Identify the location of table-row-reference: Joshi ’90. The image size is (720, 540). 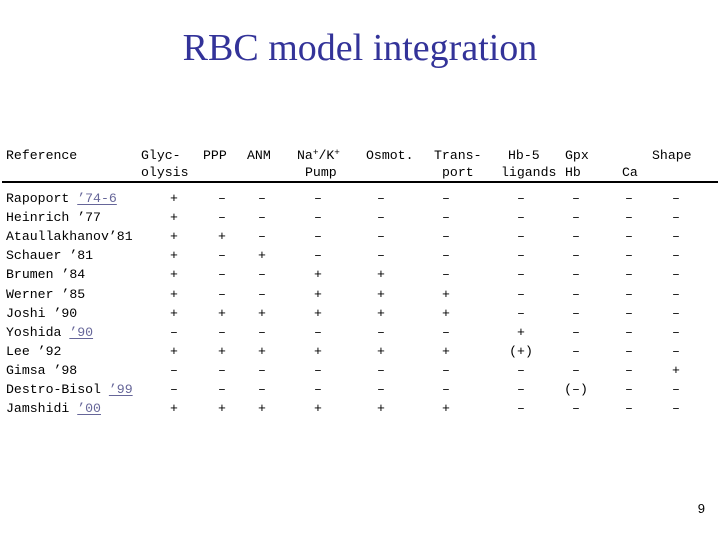
(42, 313).